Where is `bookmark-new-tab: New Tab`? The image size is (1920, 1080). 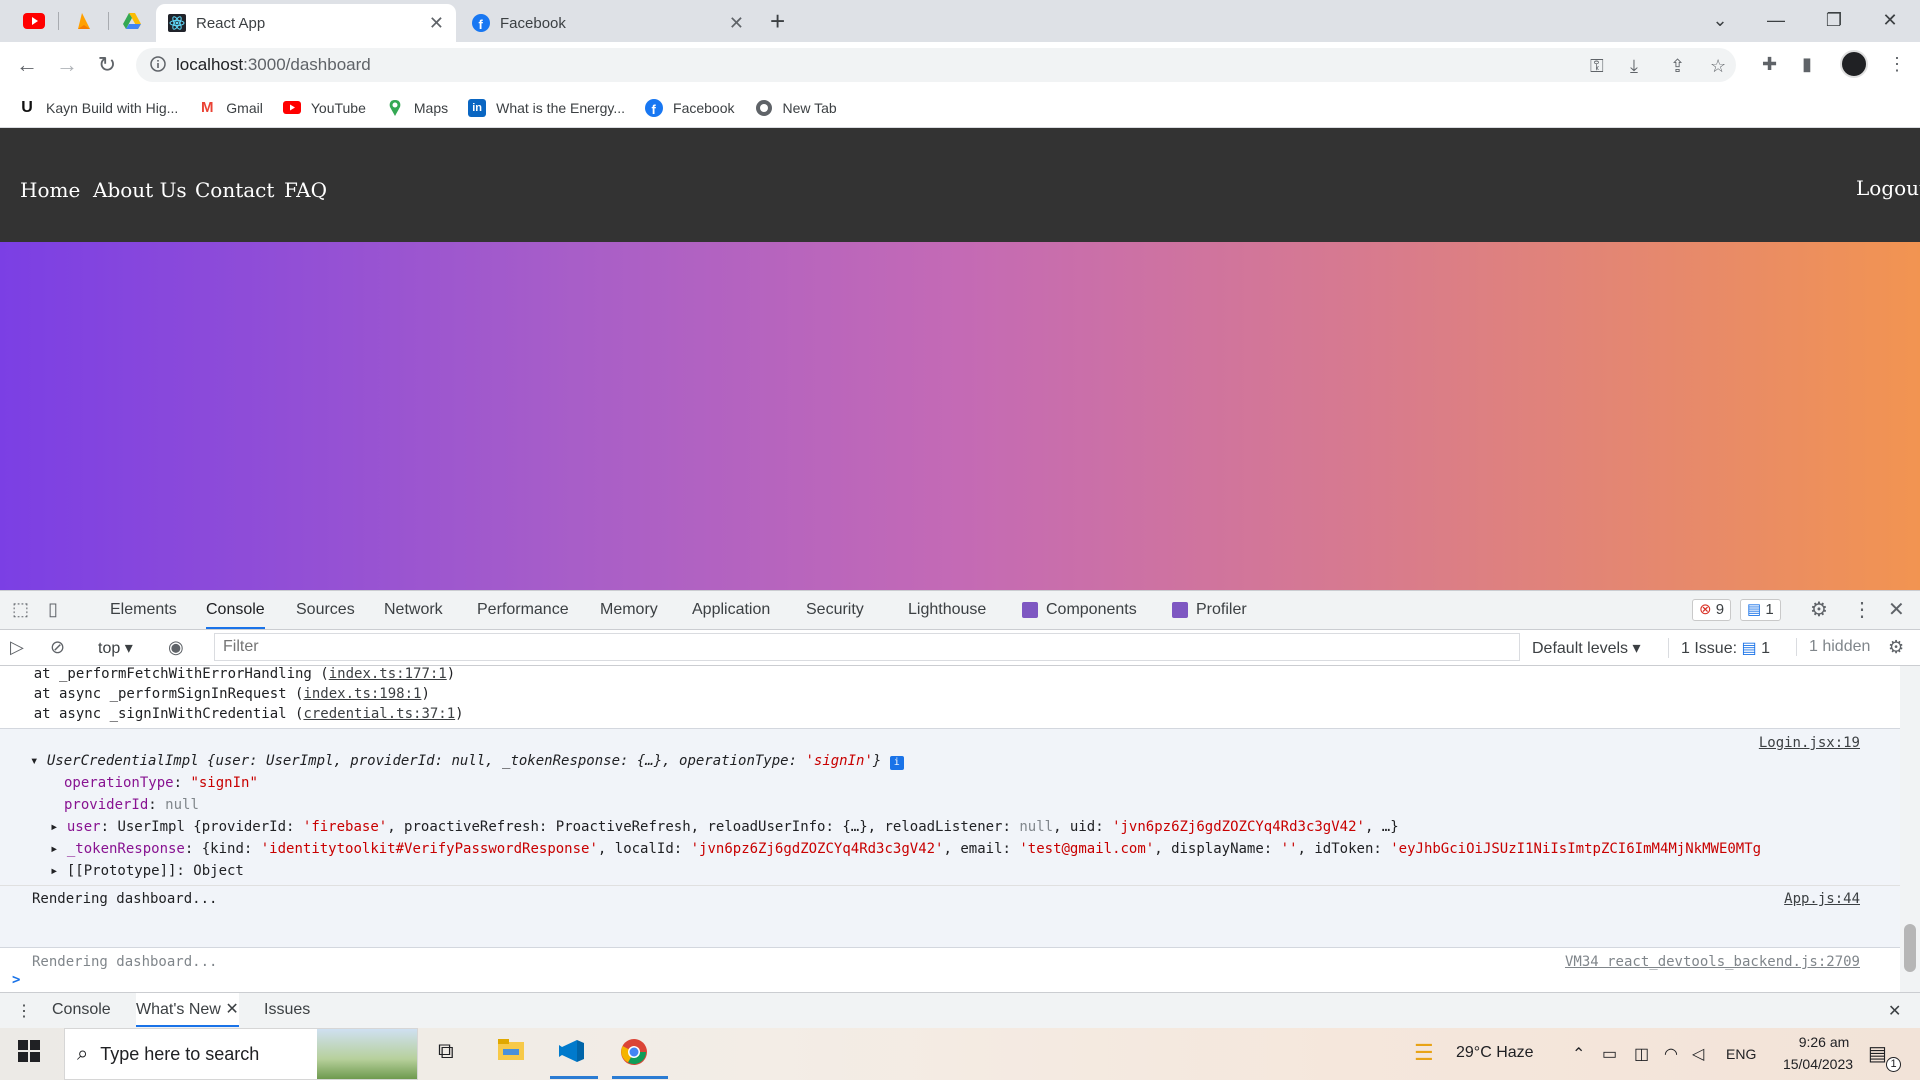 bookmark-new-tab: New Tab is located at coordinates (796, 108).